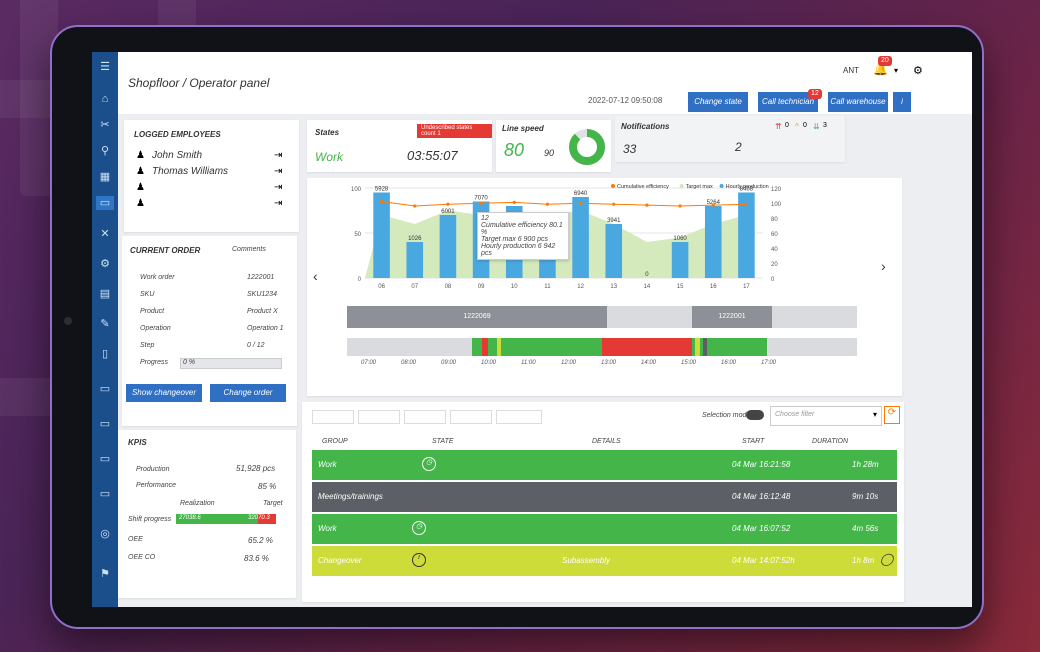  Describe the element at coordinates (231, 363) in the screenshot. I see `progress-bar: 0 %` at that location.